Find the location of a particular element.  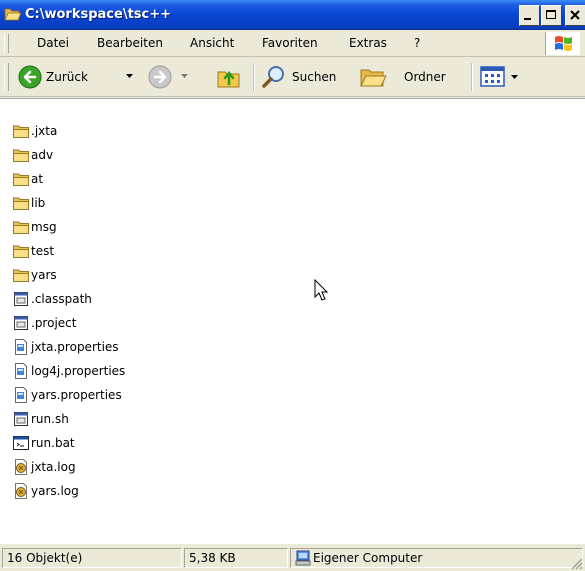

file-item: test is located at coordinates (33, 251).